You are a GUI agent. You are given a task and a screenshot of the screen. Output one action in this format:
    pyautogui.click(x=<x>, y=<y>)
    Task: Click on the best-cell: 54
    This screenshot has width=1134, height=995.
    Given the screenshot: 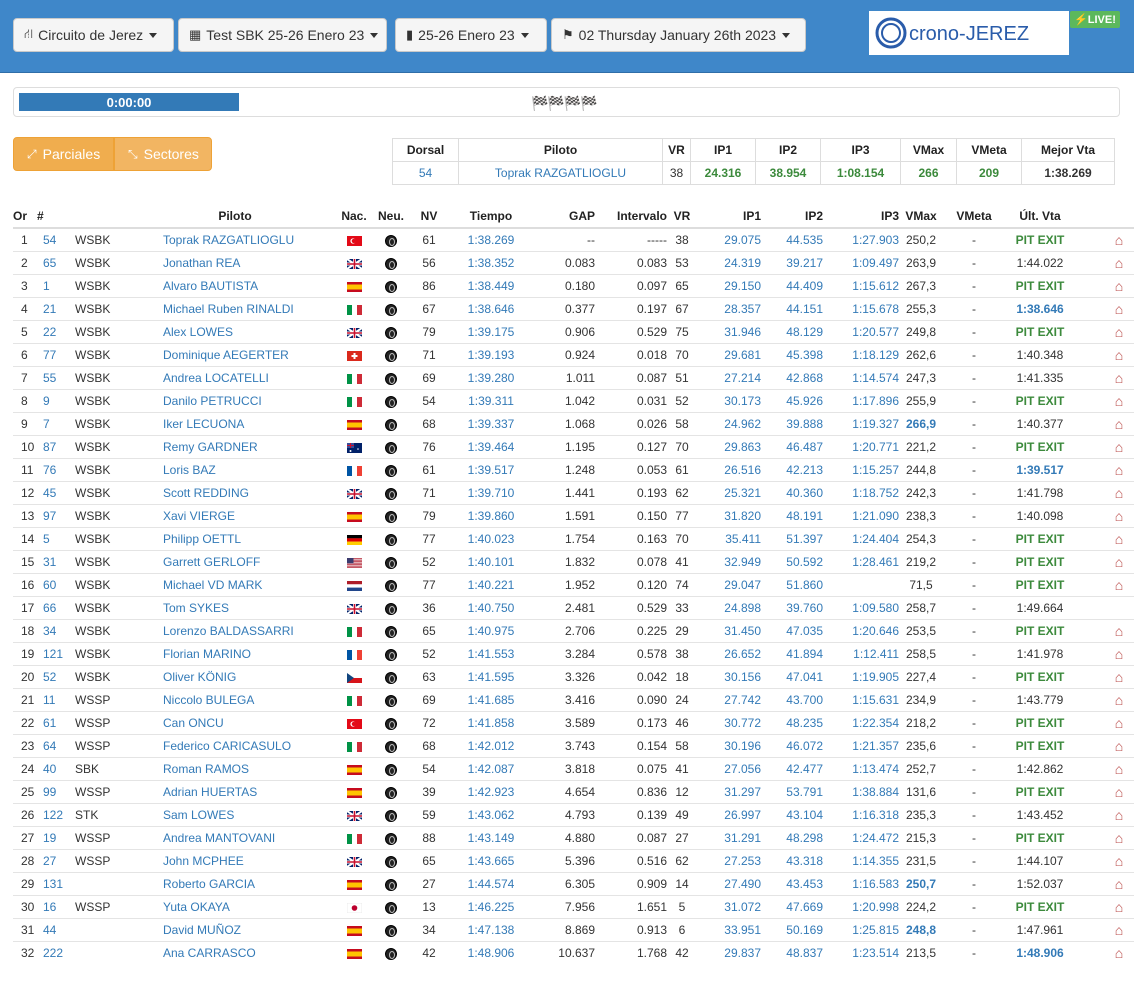 What is the action you would take?
    pyautogui.click(x=425, y=173)
    